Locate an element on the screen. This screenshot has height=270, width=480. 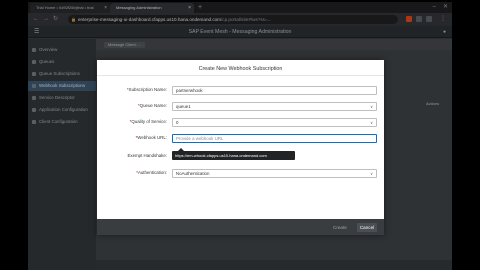
subscription-name-label: *Subscription Name: is located at coordinates (132, 90).